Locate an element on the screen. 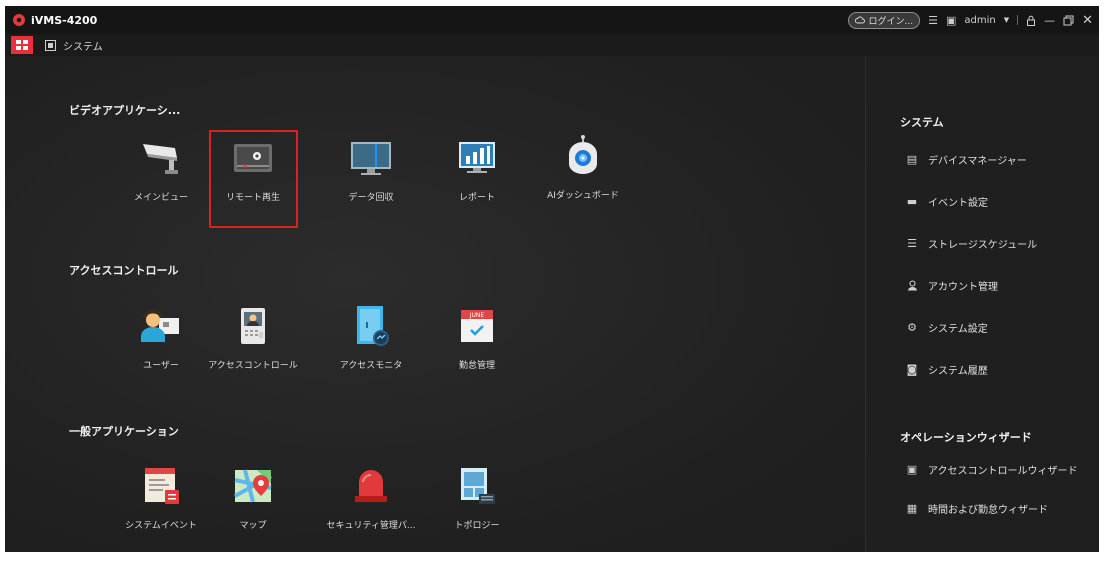 This screenshot has height=561, width=1108. app-data-retrieval: データ回収 is located at coordinates (371, 182).